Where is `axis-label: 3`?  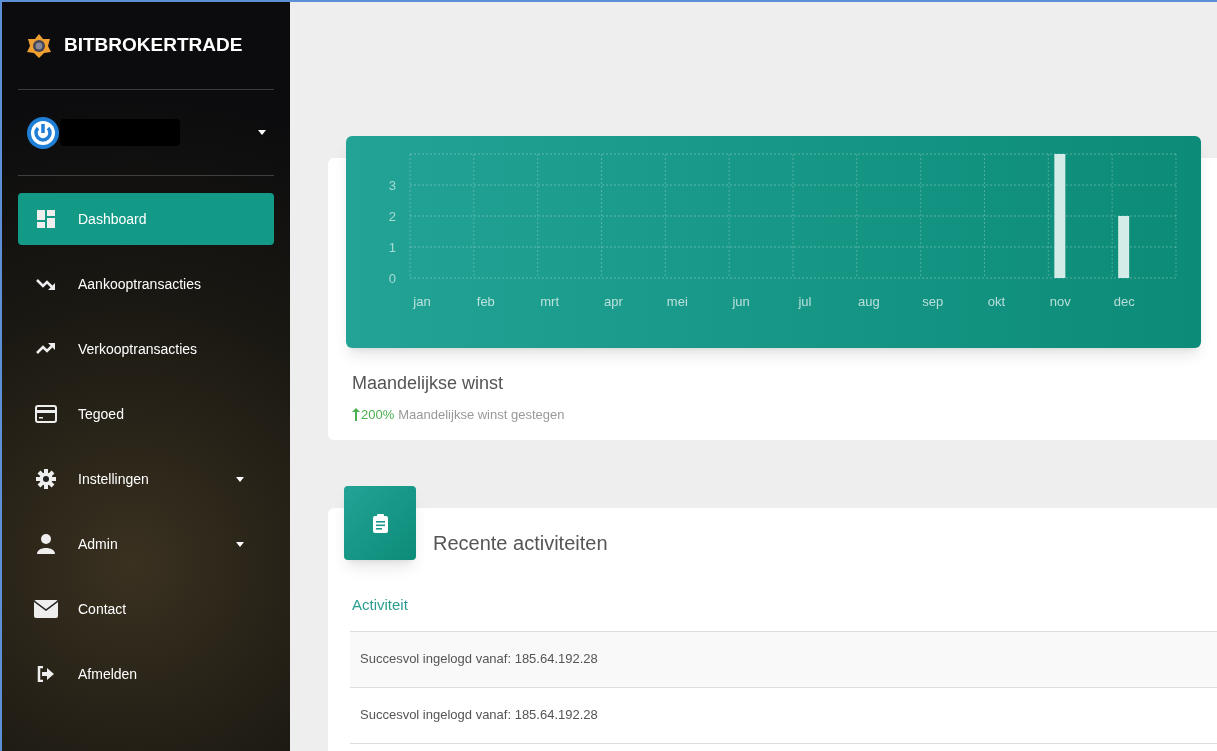 axis-label: 3 is located at coordinates (392, 185).